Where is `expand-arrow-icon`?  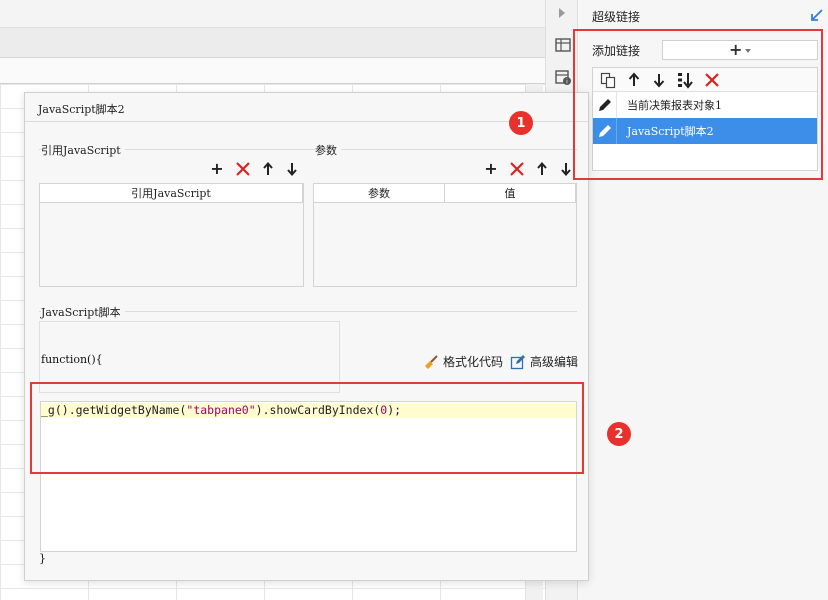
expand-arrow-icon is located at coordinates (562, 13).